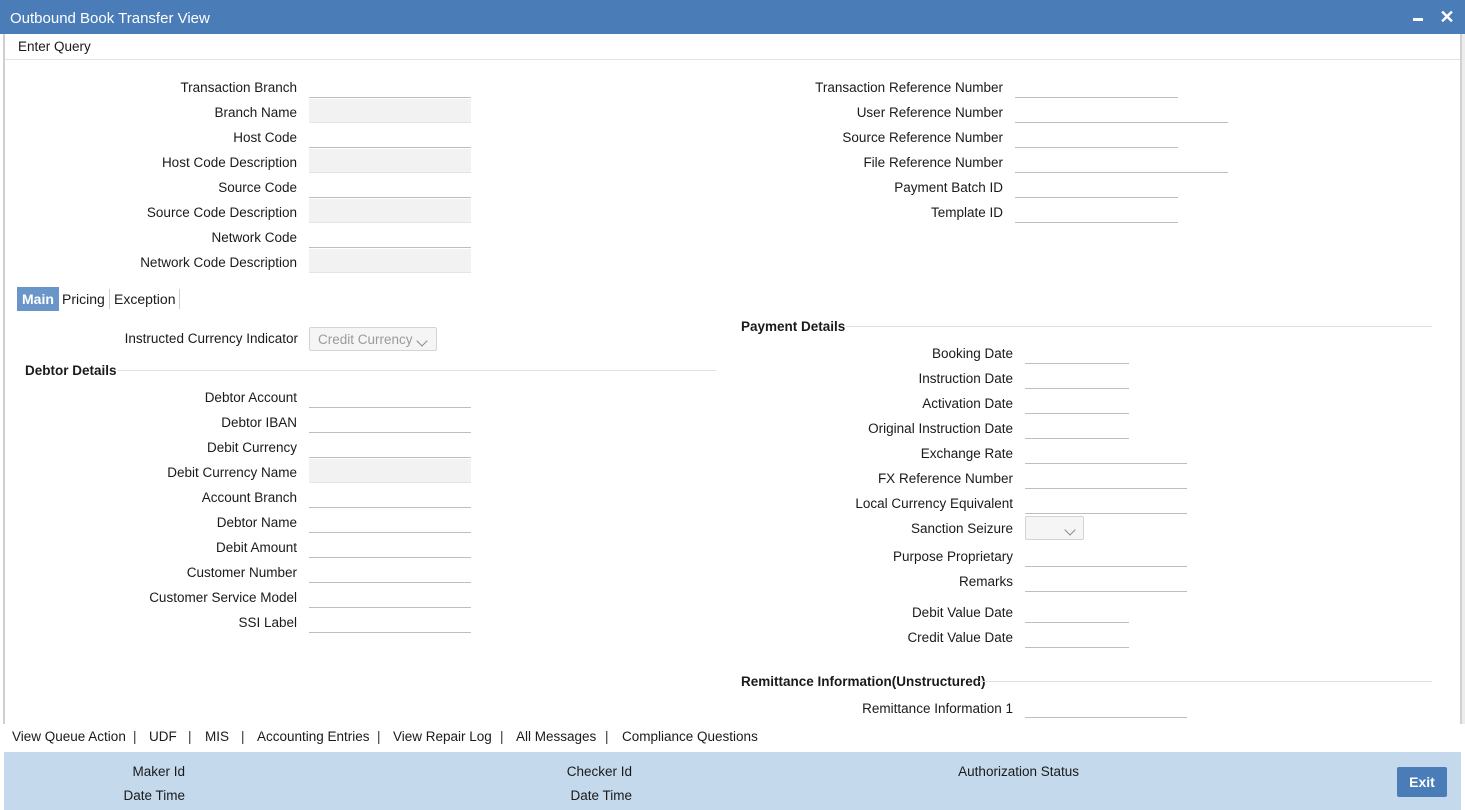  I want to click on instructed-currency-indicator-value: Credit Currency, so click(365, 339).